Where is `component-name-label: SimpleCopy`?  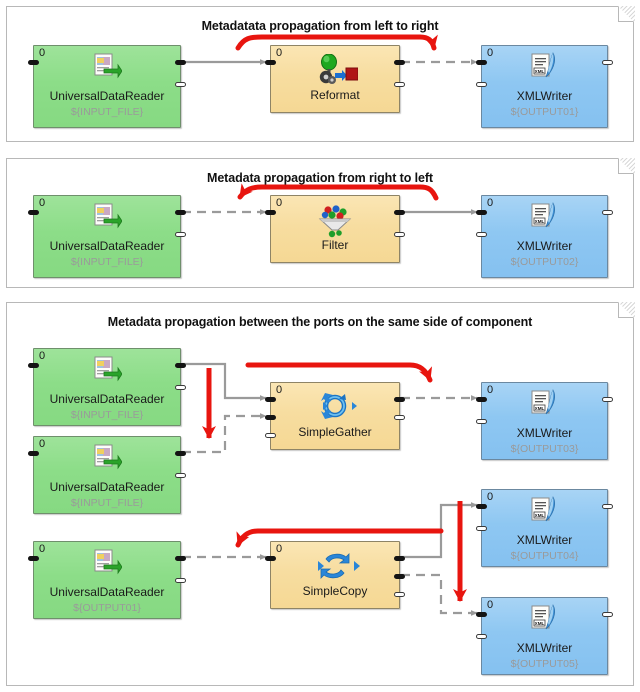 component-name-label: SimpleCopy is located at coordinates (335, 591).